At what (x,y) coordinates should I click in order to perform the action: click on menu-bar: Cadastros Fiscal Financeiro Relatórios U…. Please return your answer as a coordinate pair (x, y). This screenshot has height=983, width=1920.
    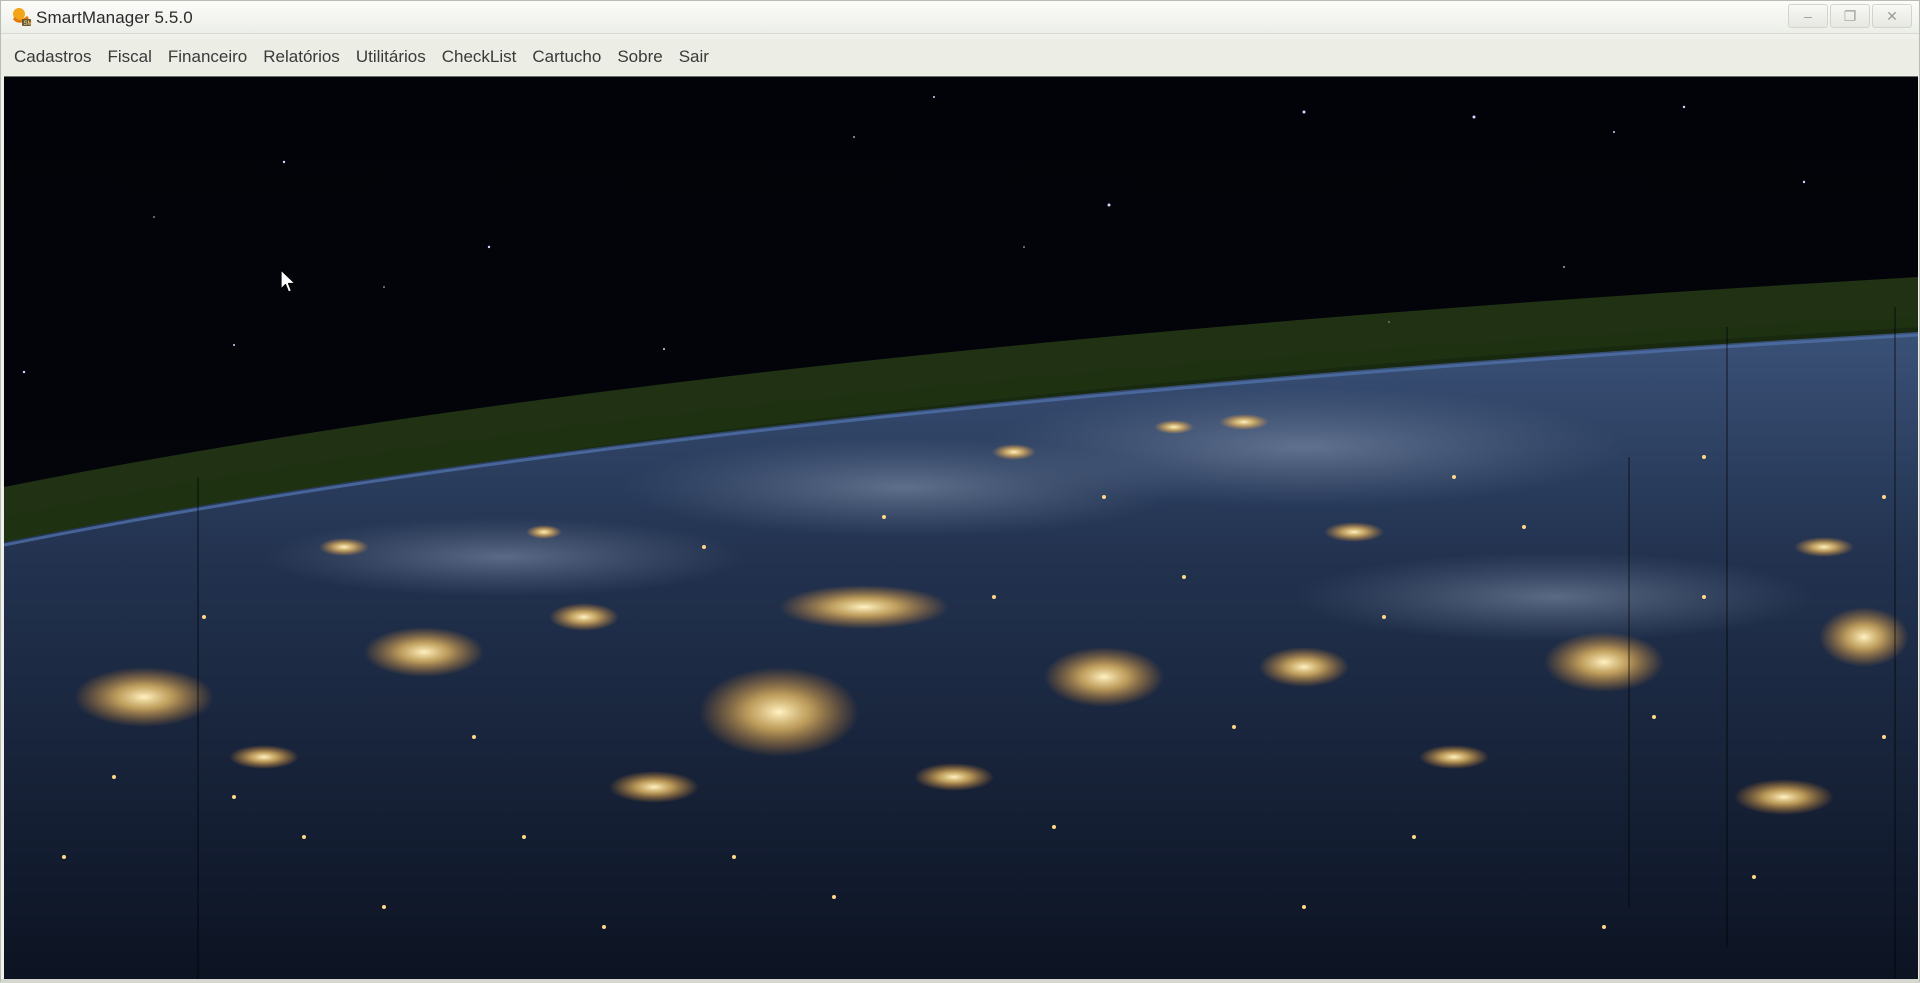
    Looking at the image, I should click on (960, 57).